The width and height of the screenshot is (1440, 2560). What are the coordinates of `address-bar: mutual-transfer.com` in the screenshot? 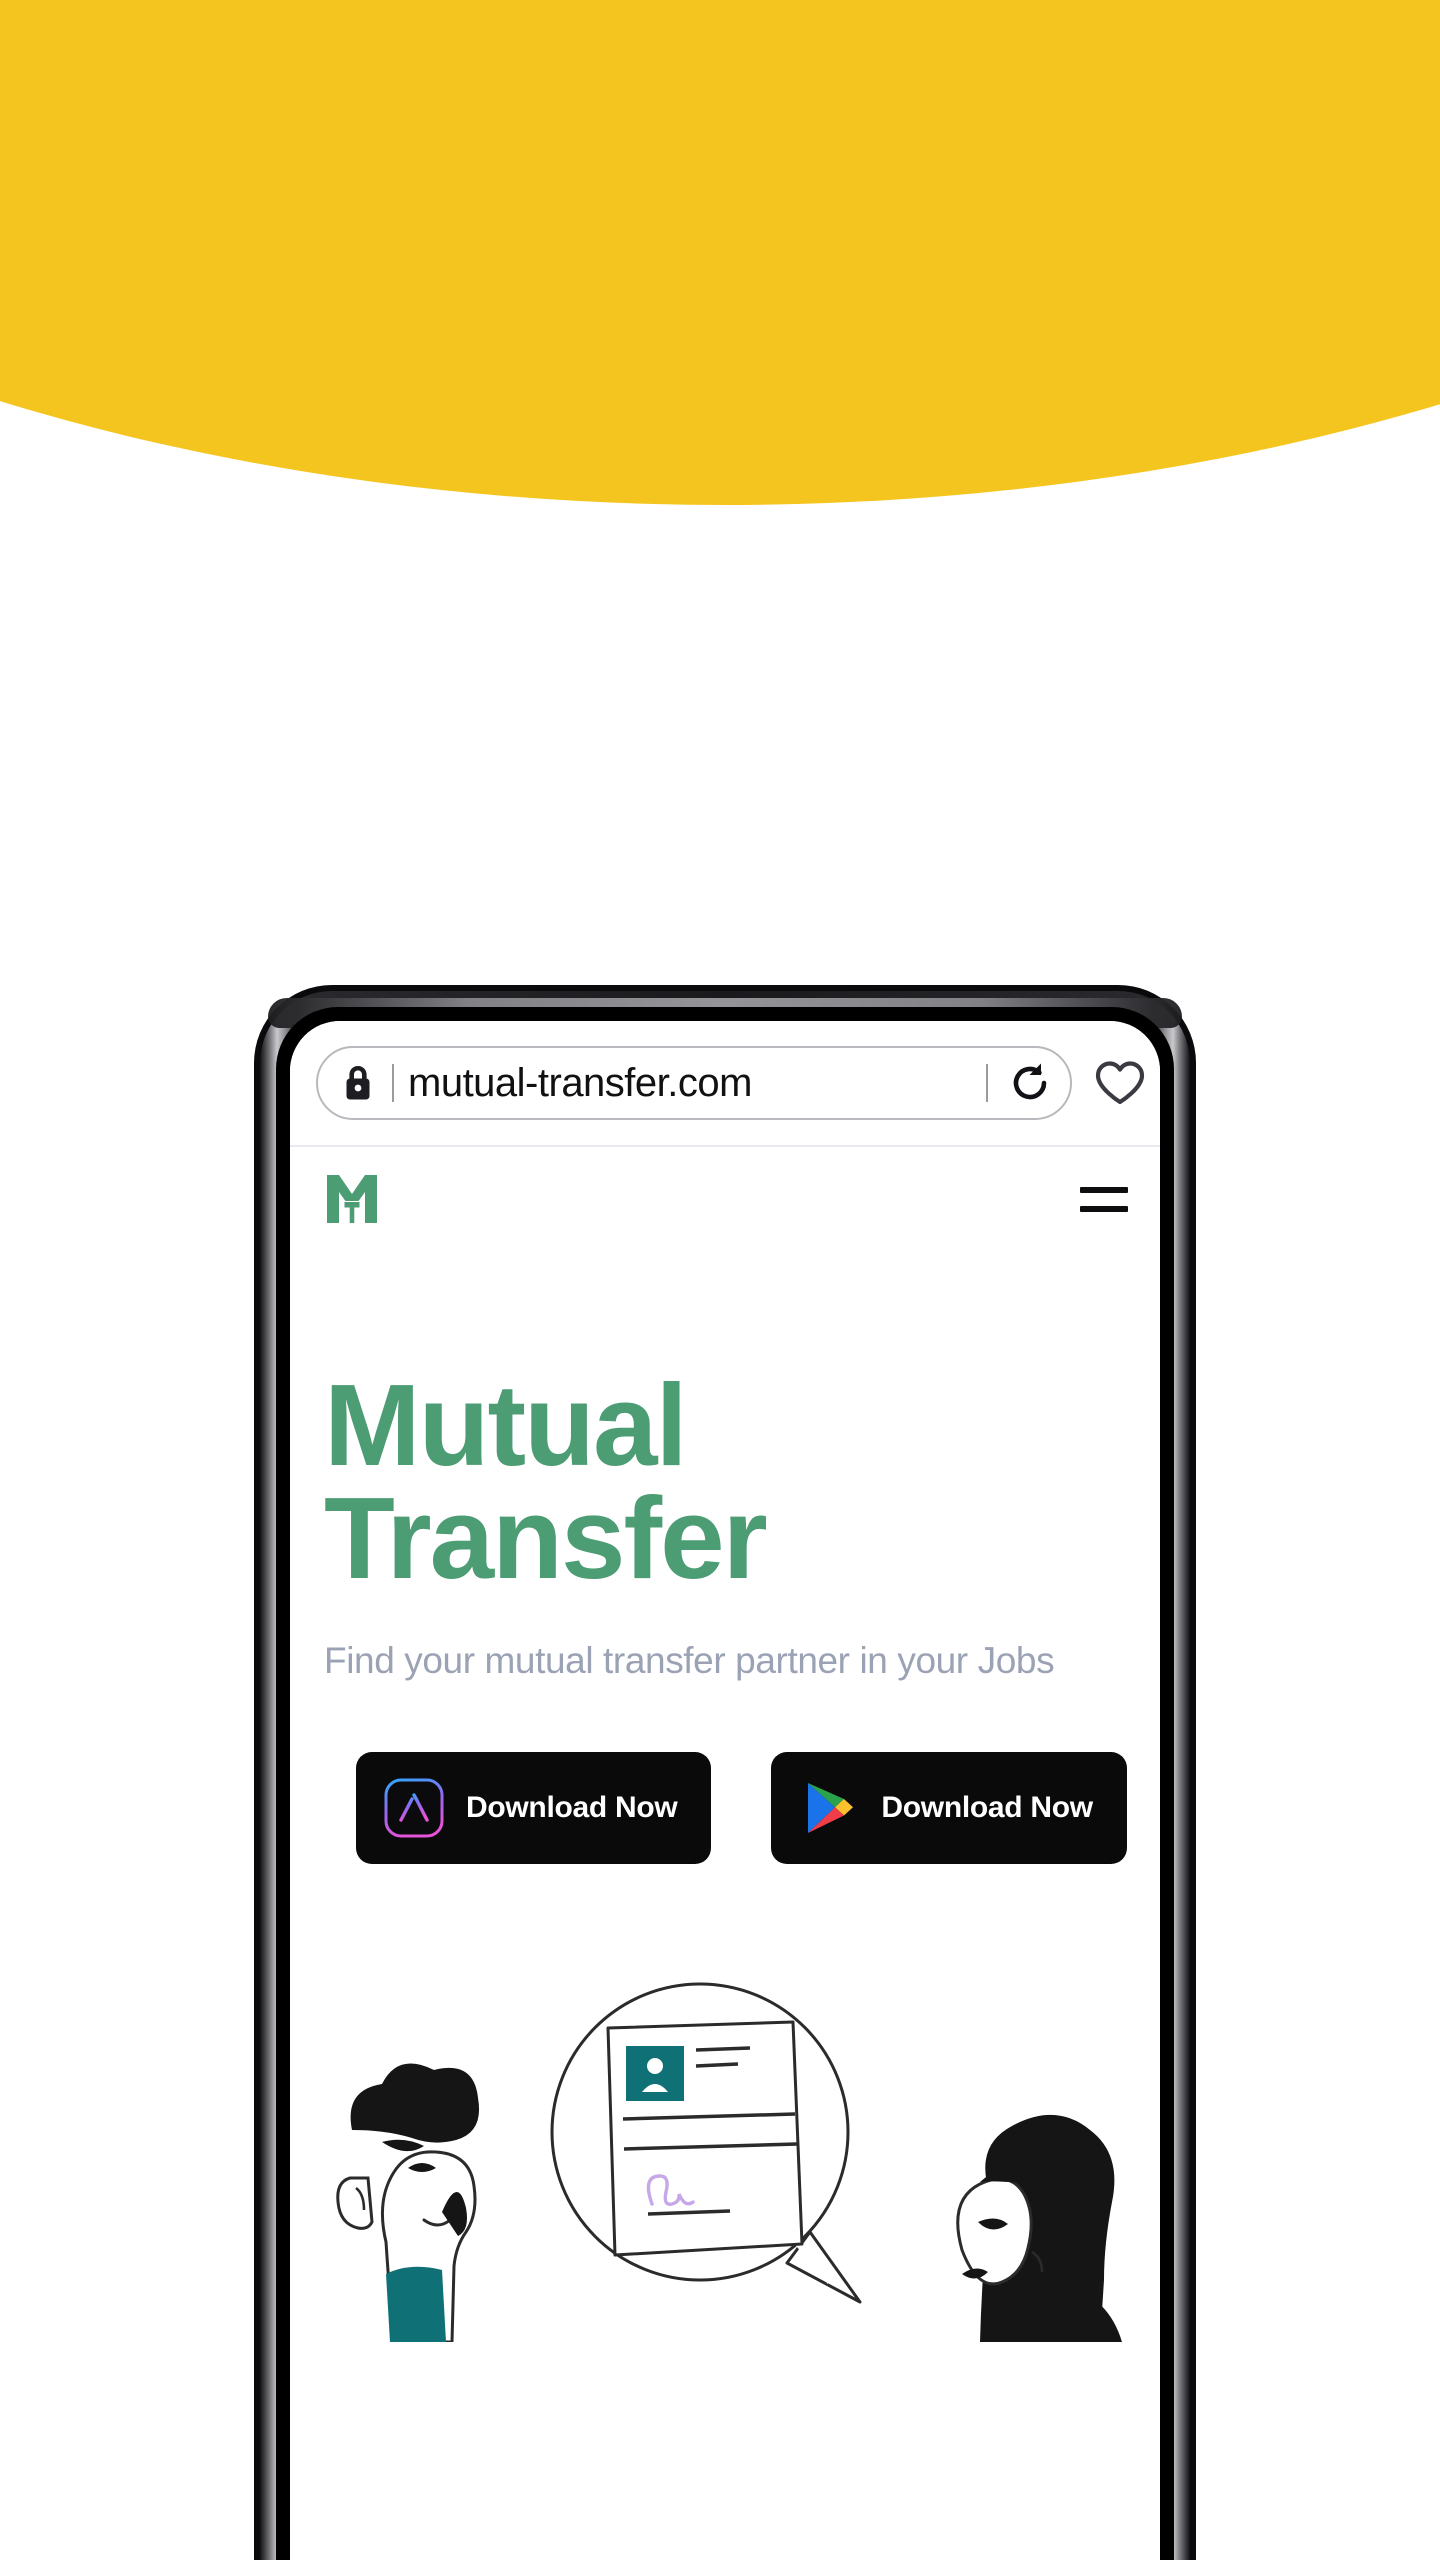 It's located at (694, 1083).